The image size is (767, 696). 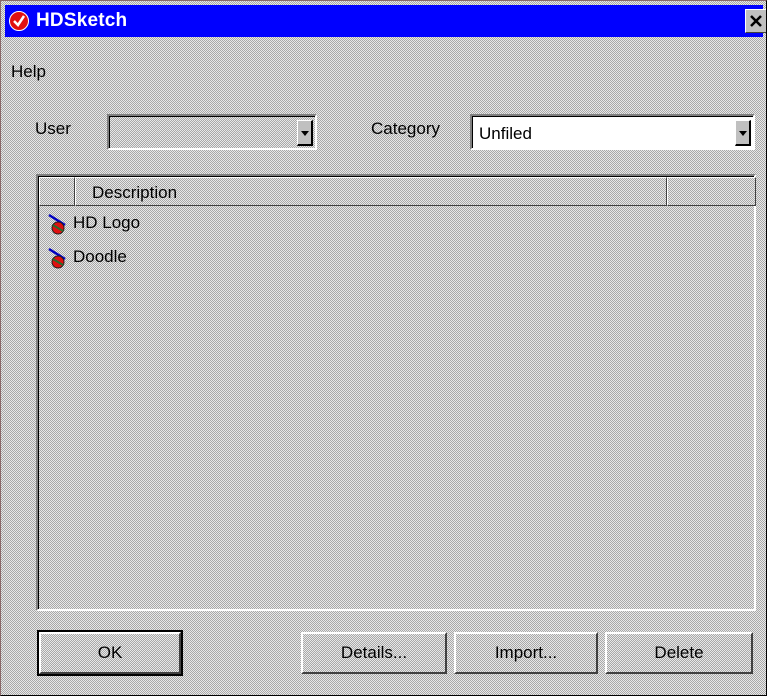 What do you see at coordinates (385, 21) in the screenshot?
I see `title-bar: HDSketch` at bounding box center [385, 21].